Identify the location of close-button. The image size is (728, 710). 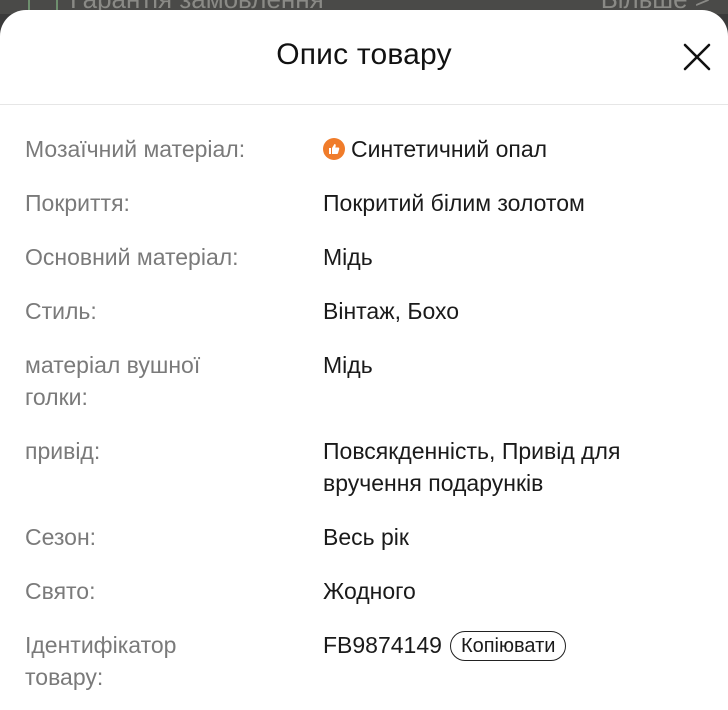
(697, 57).